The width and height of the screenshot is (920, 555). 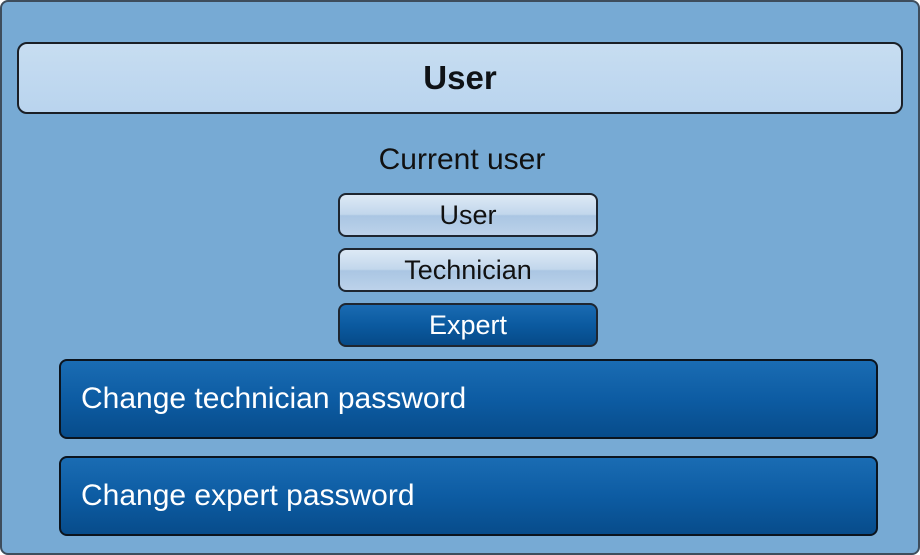 I want to click on change-expert-password-label: Change expert password, so click(x=248, y=495).